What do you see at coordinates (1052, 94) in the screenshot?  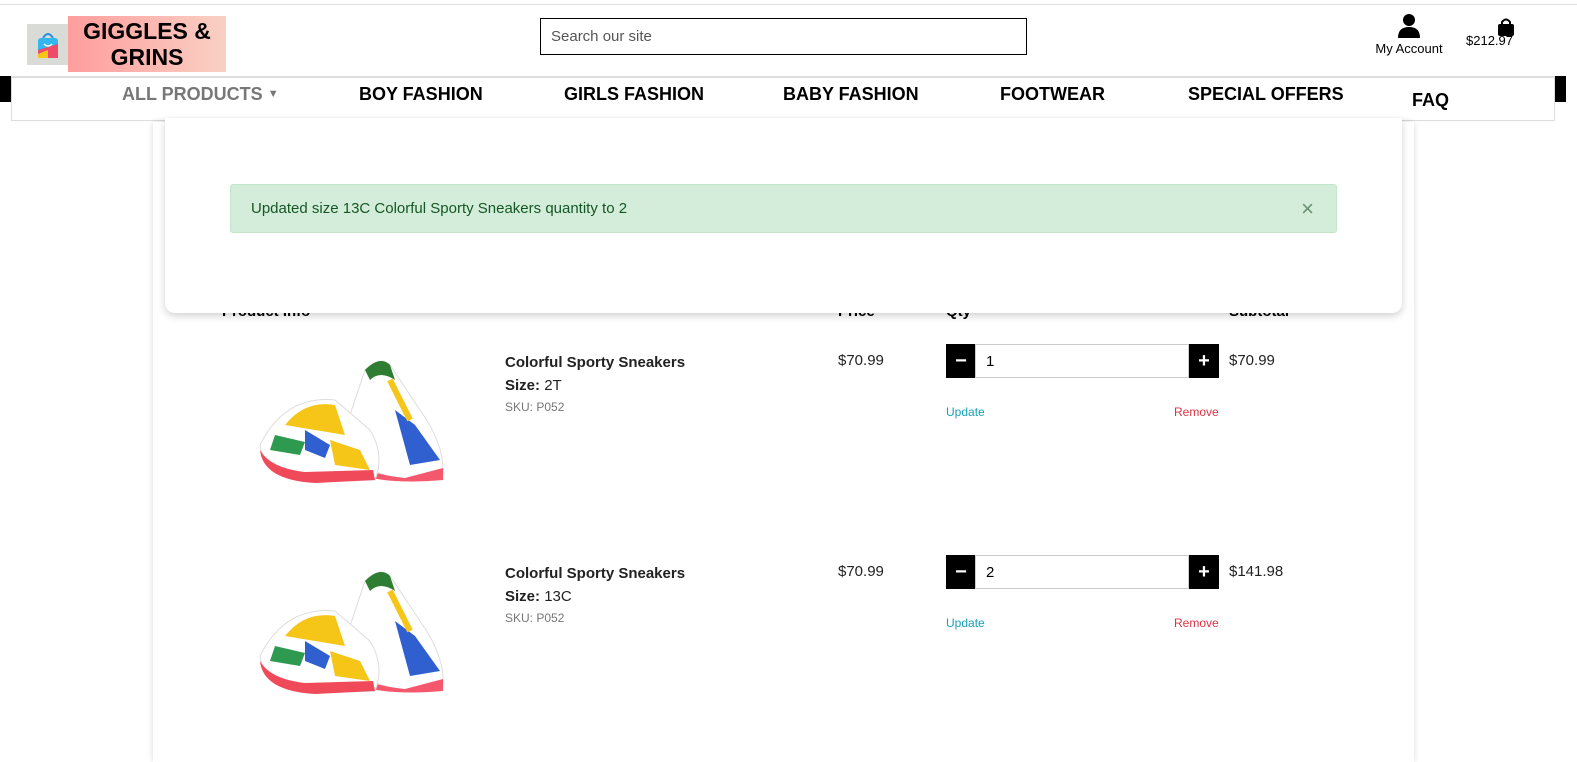 I see `nav-footwear: FOOTWEAR` at bounding box center [1052, 94].